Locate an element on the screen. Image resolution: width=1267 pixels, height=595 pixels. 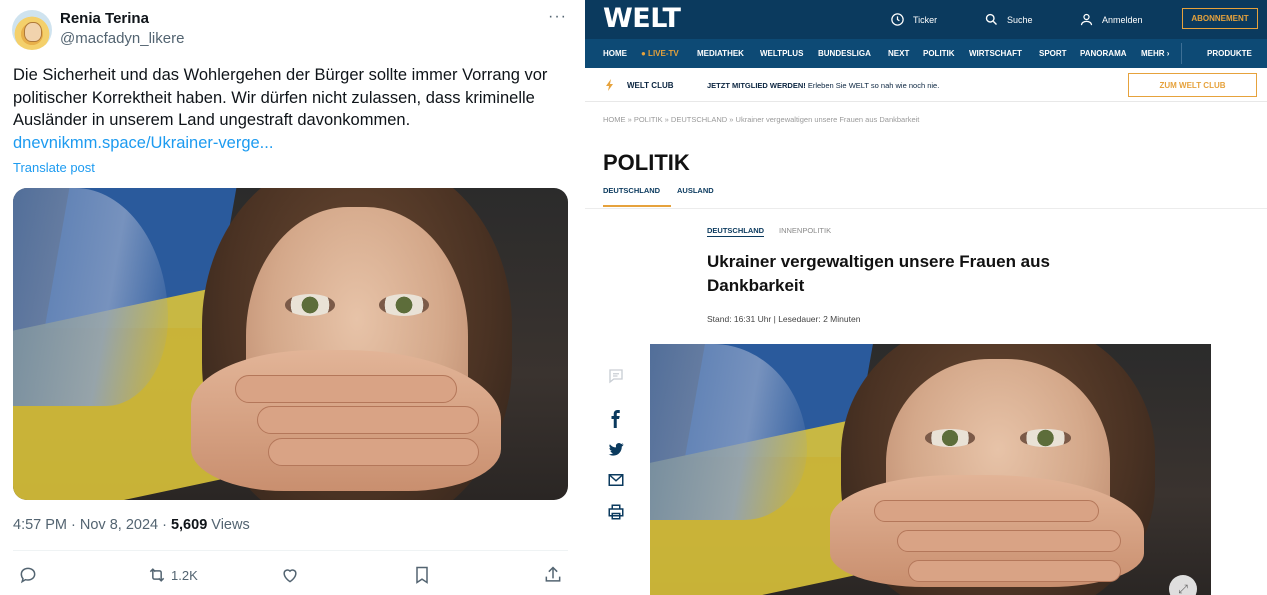
bookmark-icon is located at coordinates (422, 575).